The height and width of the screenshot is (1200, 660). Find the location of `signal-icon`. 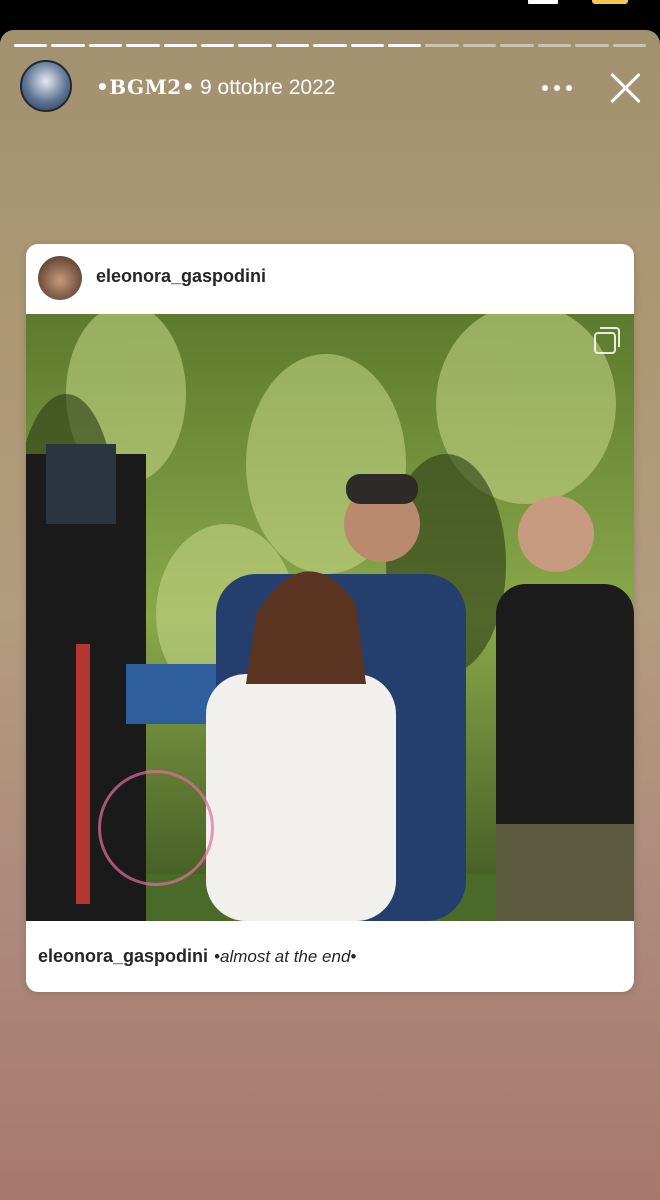

signal-icon is located at coordinates (543, 2).